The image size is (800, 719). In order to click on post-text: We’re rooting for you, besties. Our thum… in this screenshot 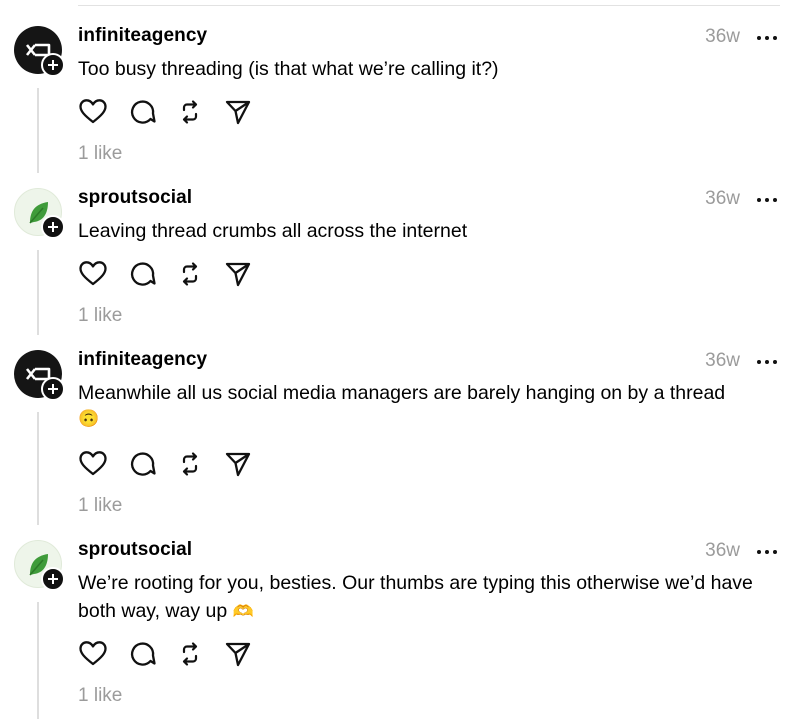, I will do `click(423, 597)`.